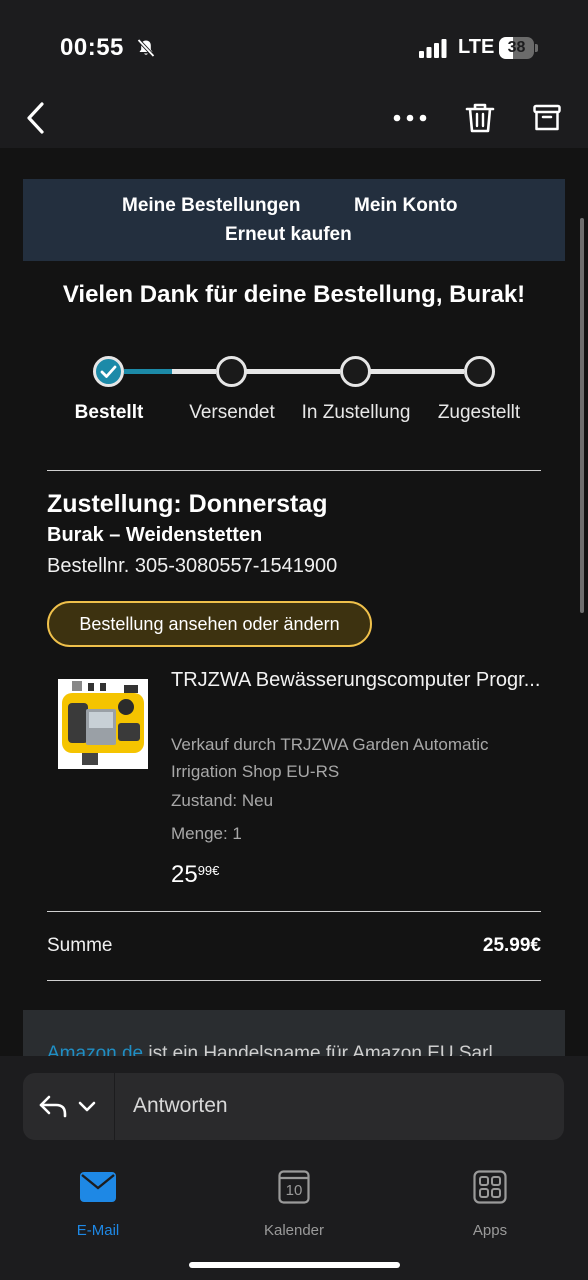 This screenshot has height=1280, width=588. I want to click on total-label: Summe, so click(80, 945).